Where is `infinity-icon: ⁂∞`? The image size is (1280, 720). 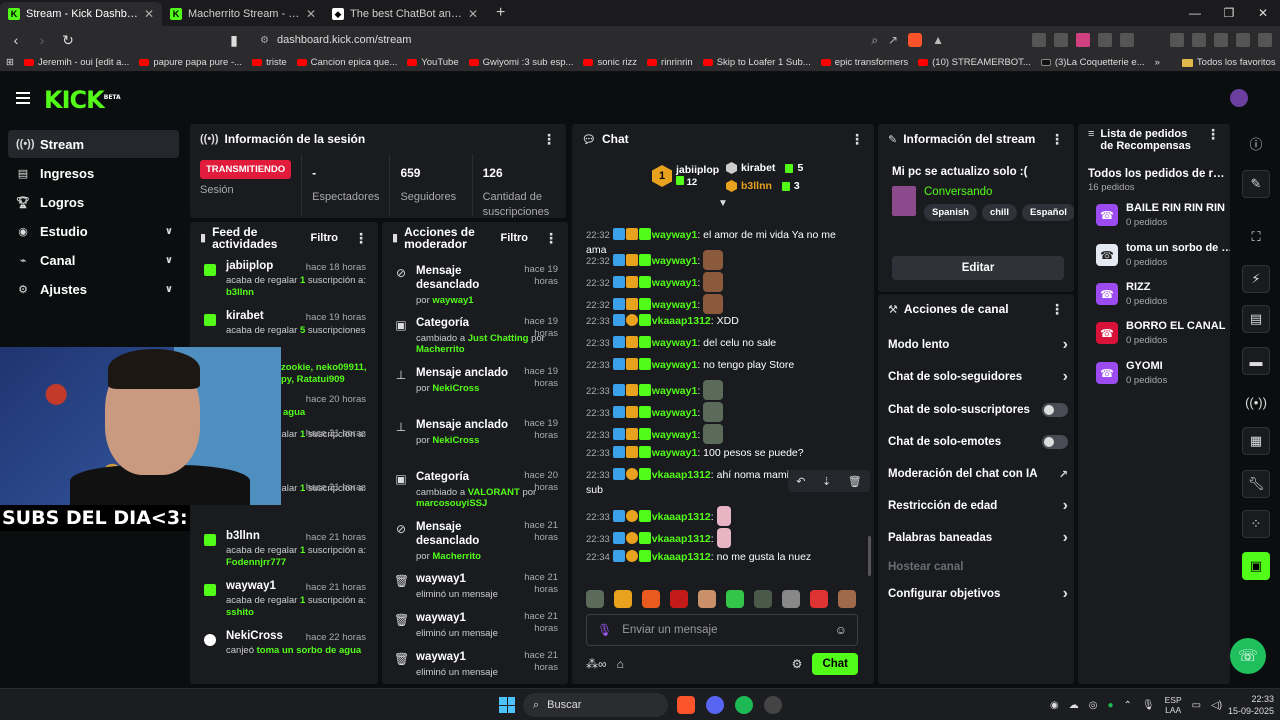 infinity-icon: ⁂∞ is located at coordinates (596, 664).